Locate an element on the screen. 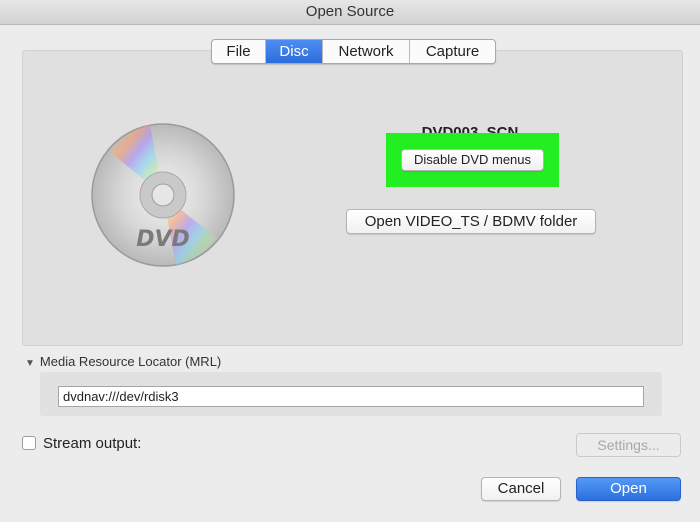 This screenshot has width=700, height=522. open-folder-button: Open VIDEO_TS / BDMV folder is located at coordinates (471, 221).